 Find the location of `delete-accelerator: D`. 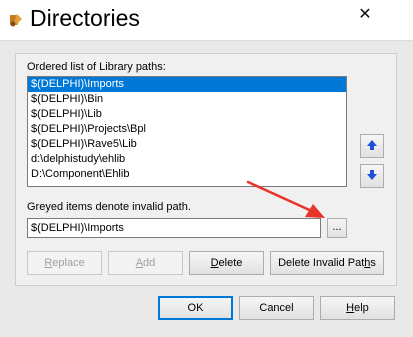

delete-accelerator: D is located at coordinates (214, 263).